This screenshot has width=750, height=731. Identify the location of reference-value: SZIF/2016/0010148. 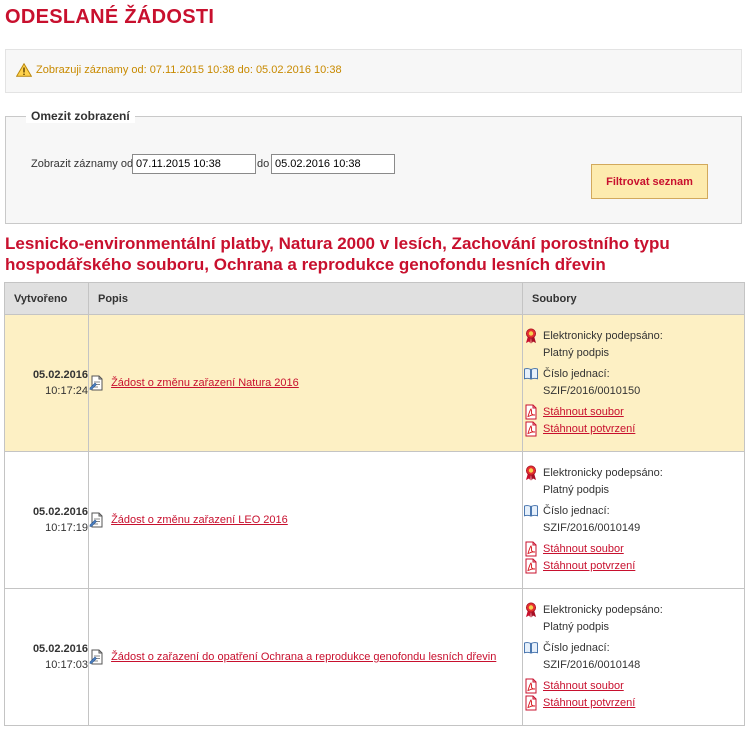
(592, 665).